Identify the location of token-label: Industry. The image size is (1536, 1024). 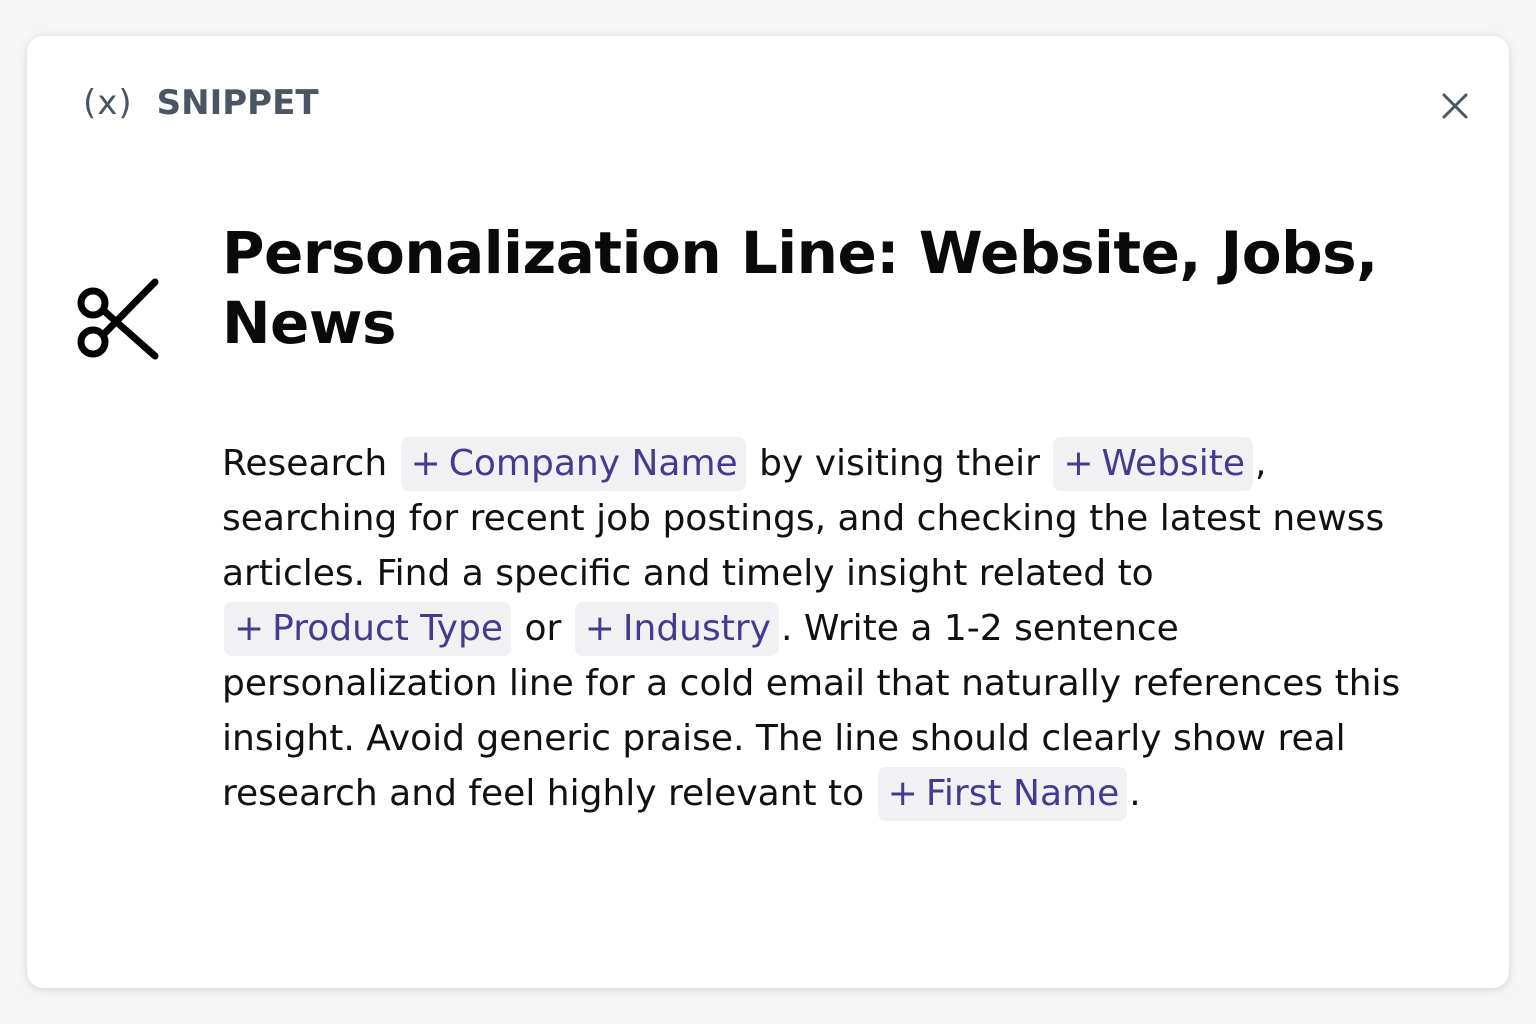
(696, 628).